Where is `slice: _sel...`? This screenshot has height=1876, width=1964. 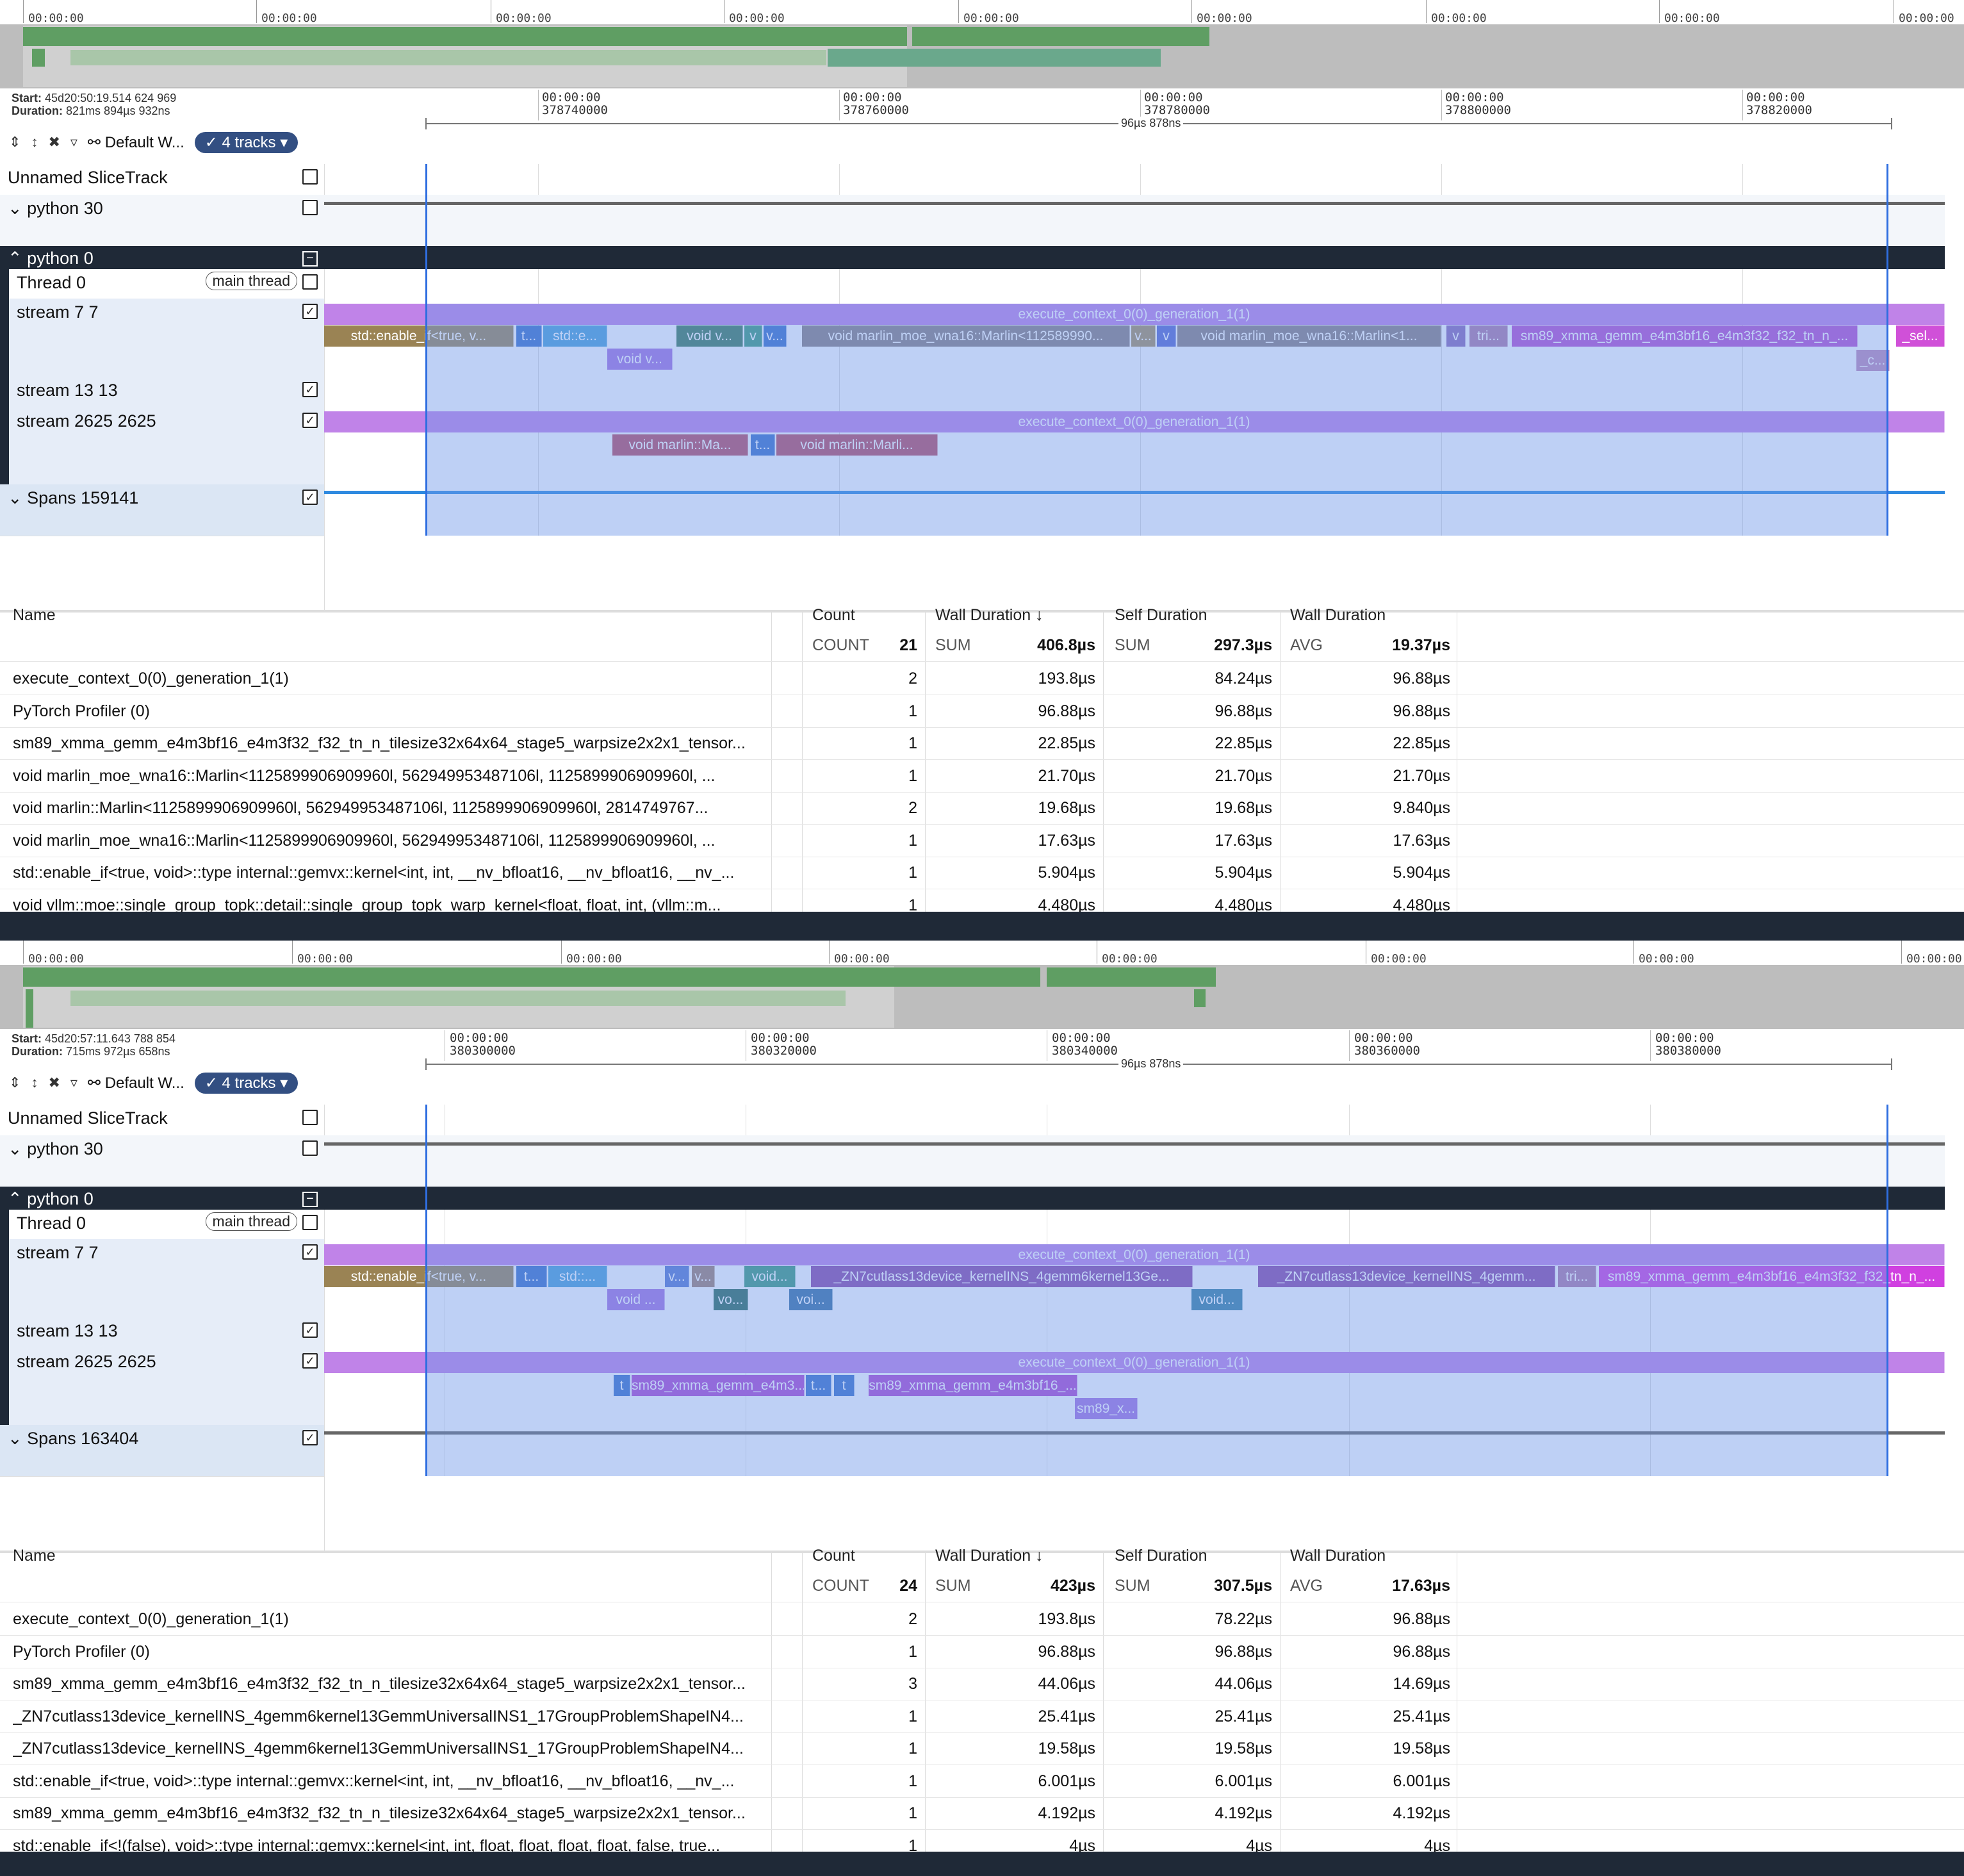 slice: _sel... is located at coordinates (1920, 336).